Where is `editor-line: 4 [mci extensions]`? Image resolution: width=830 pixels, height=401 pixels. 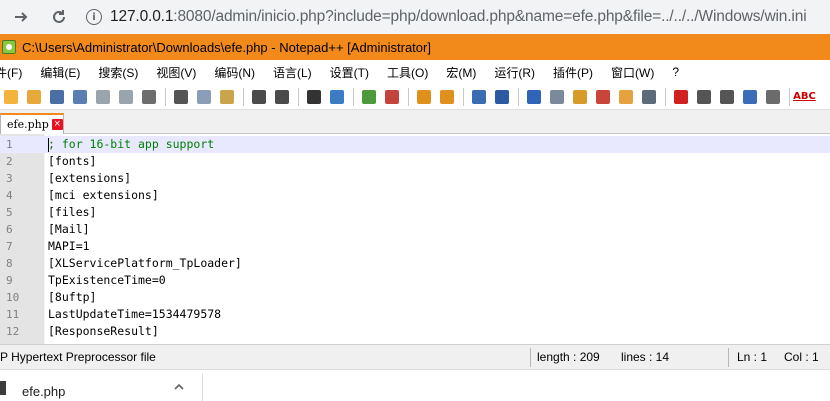 editor-line: 4 [mci extensions] is located at coordinates (415, 195).